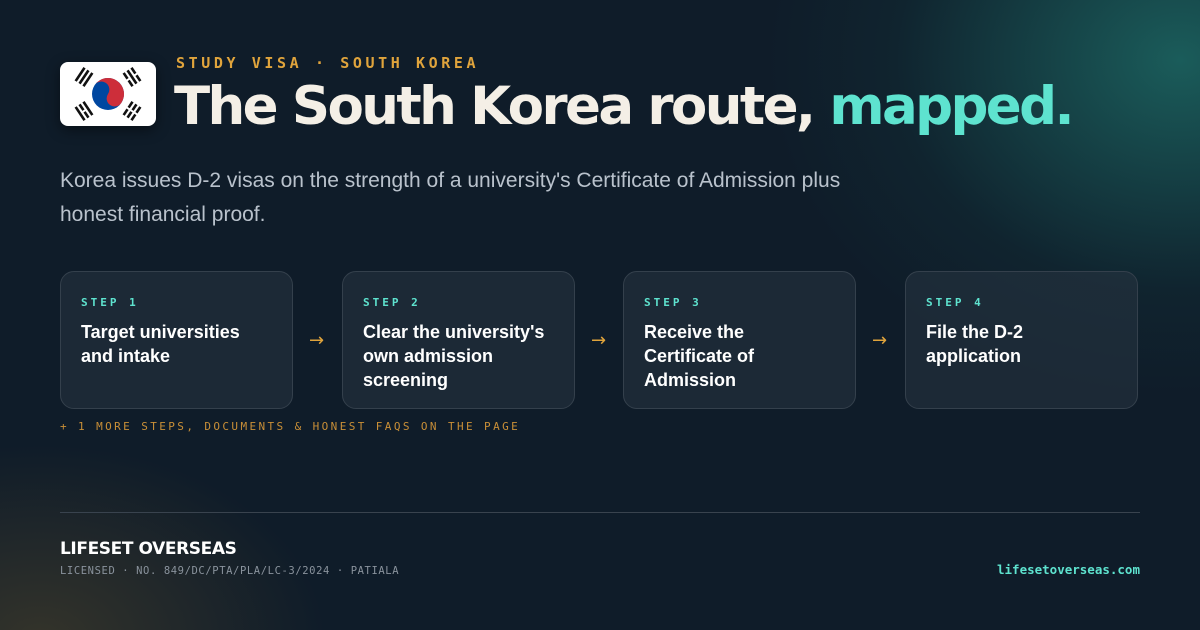 This screenshot has width=1200, height=630. What do you see at coordinates (951, 106) in the screenshot?
I see `title-accent: mapped.` at bounding box center [951, 106].